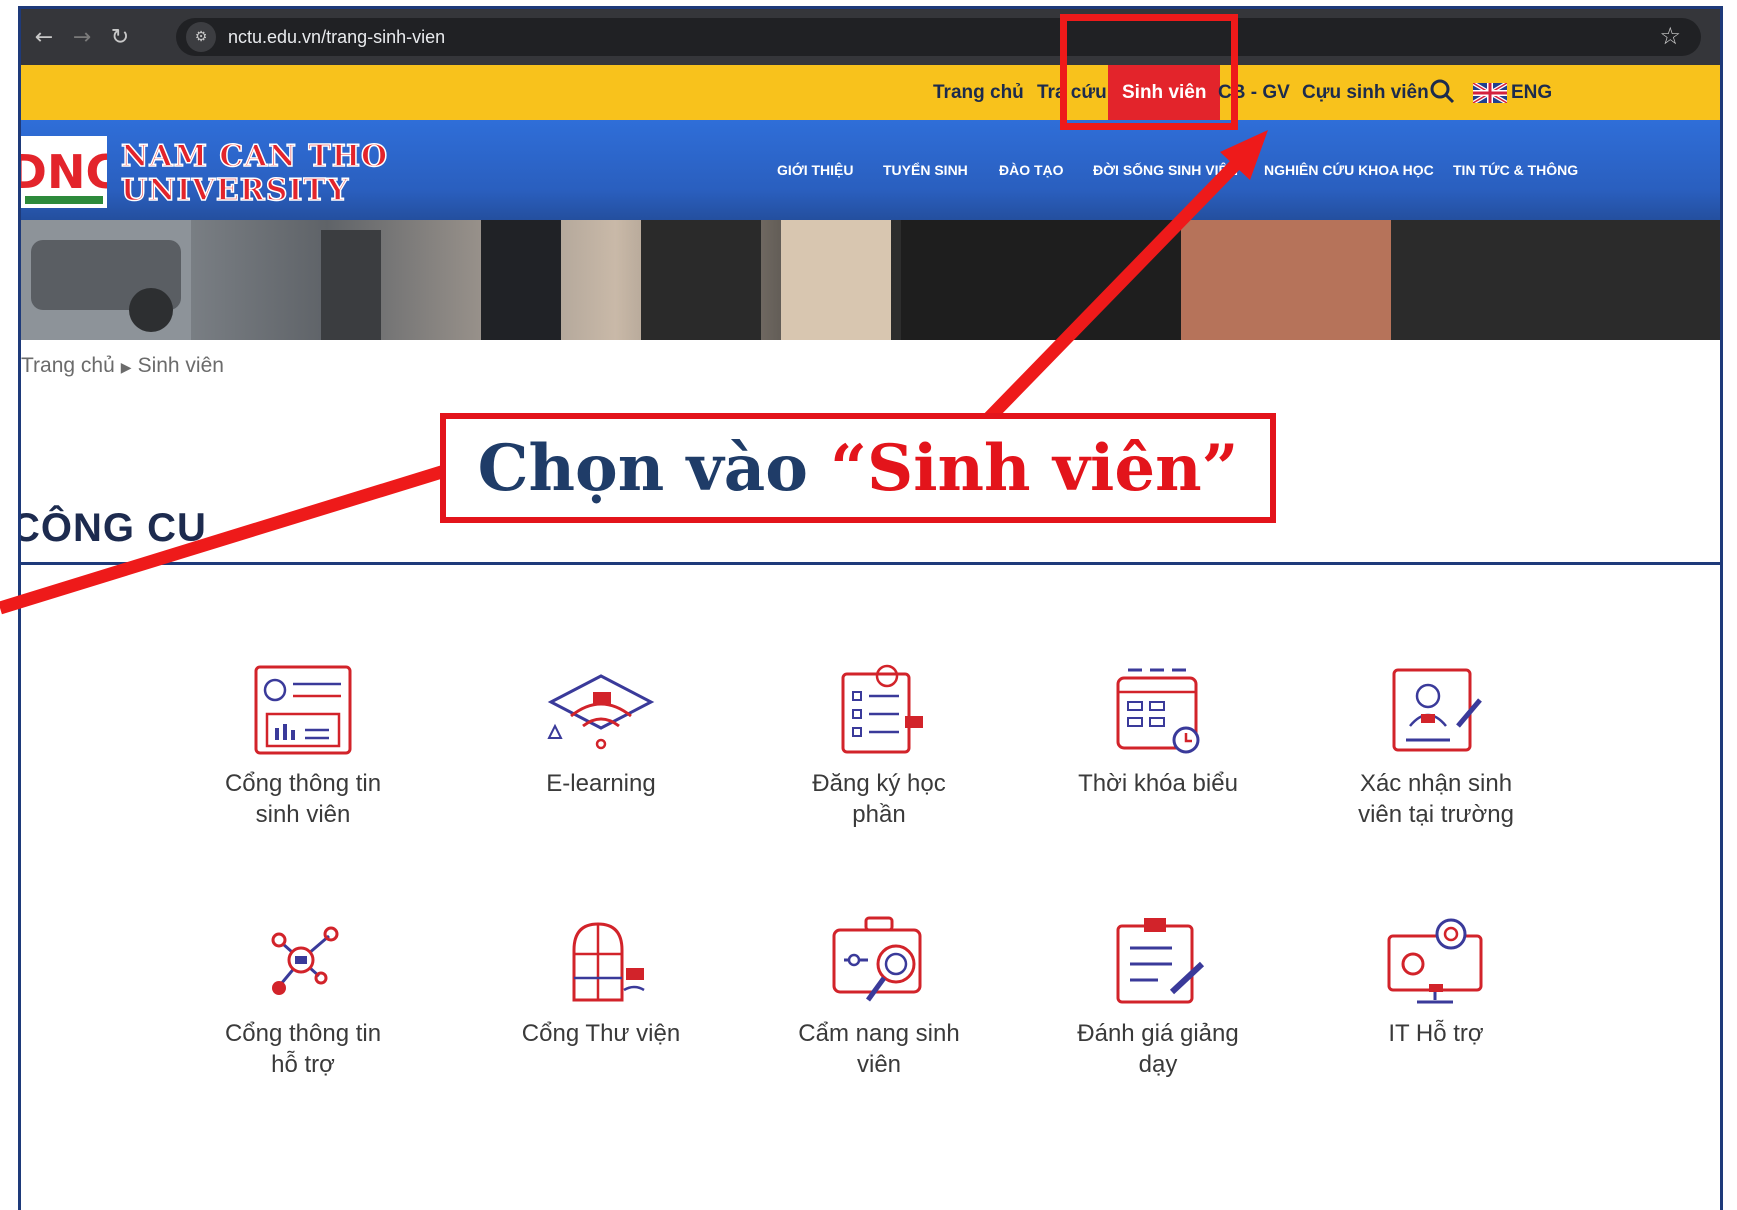  I want to click on nav-admissions: TUYỂN SINH, so click(925, 170).